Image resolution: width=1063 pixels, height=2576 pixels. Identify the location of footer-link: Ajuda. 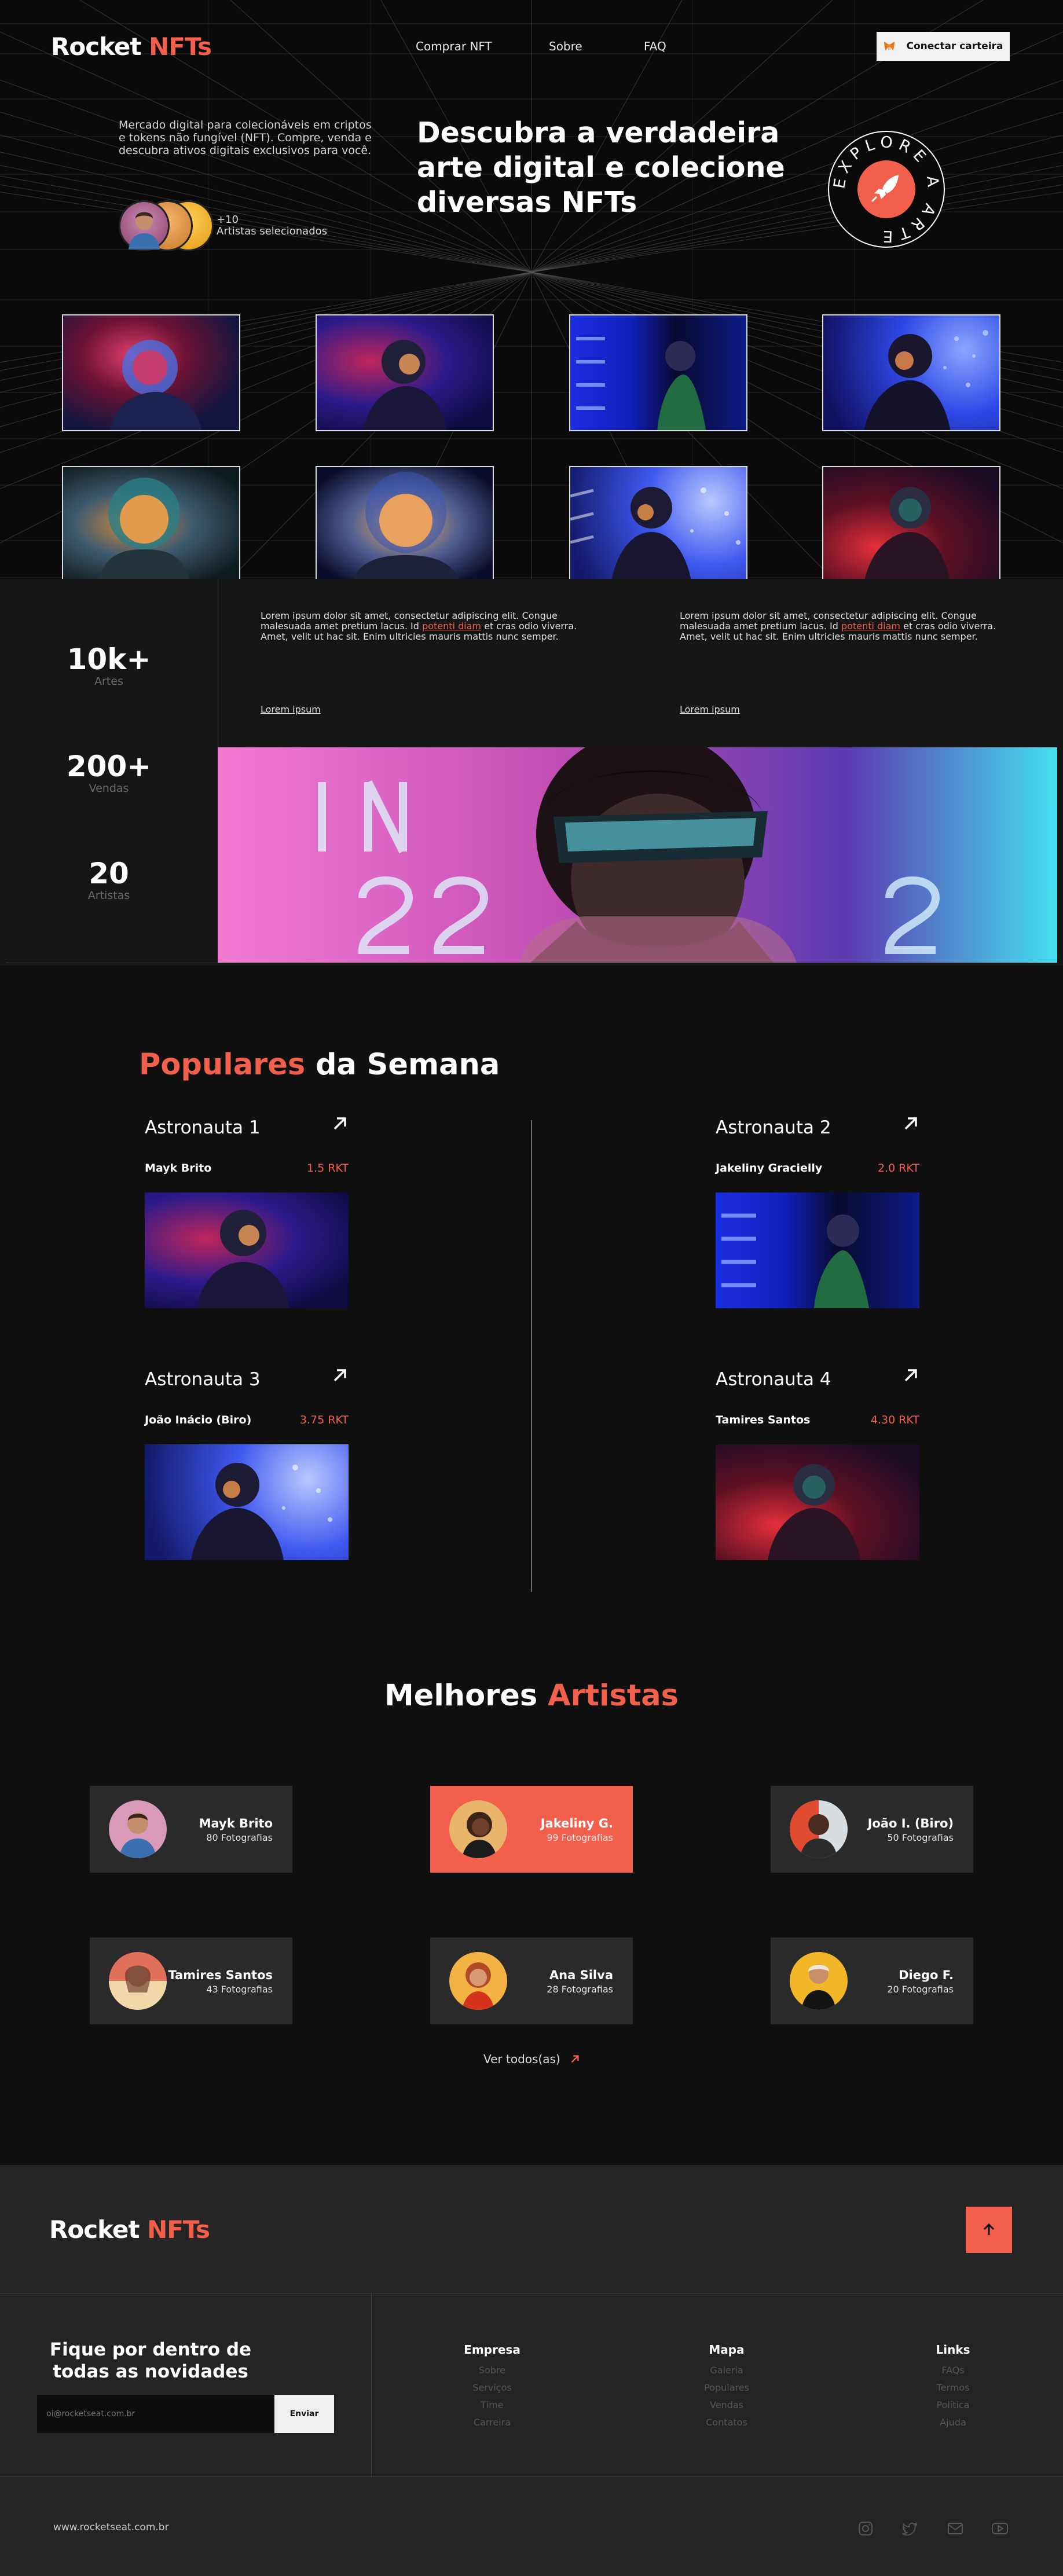
(953, 2422).